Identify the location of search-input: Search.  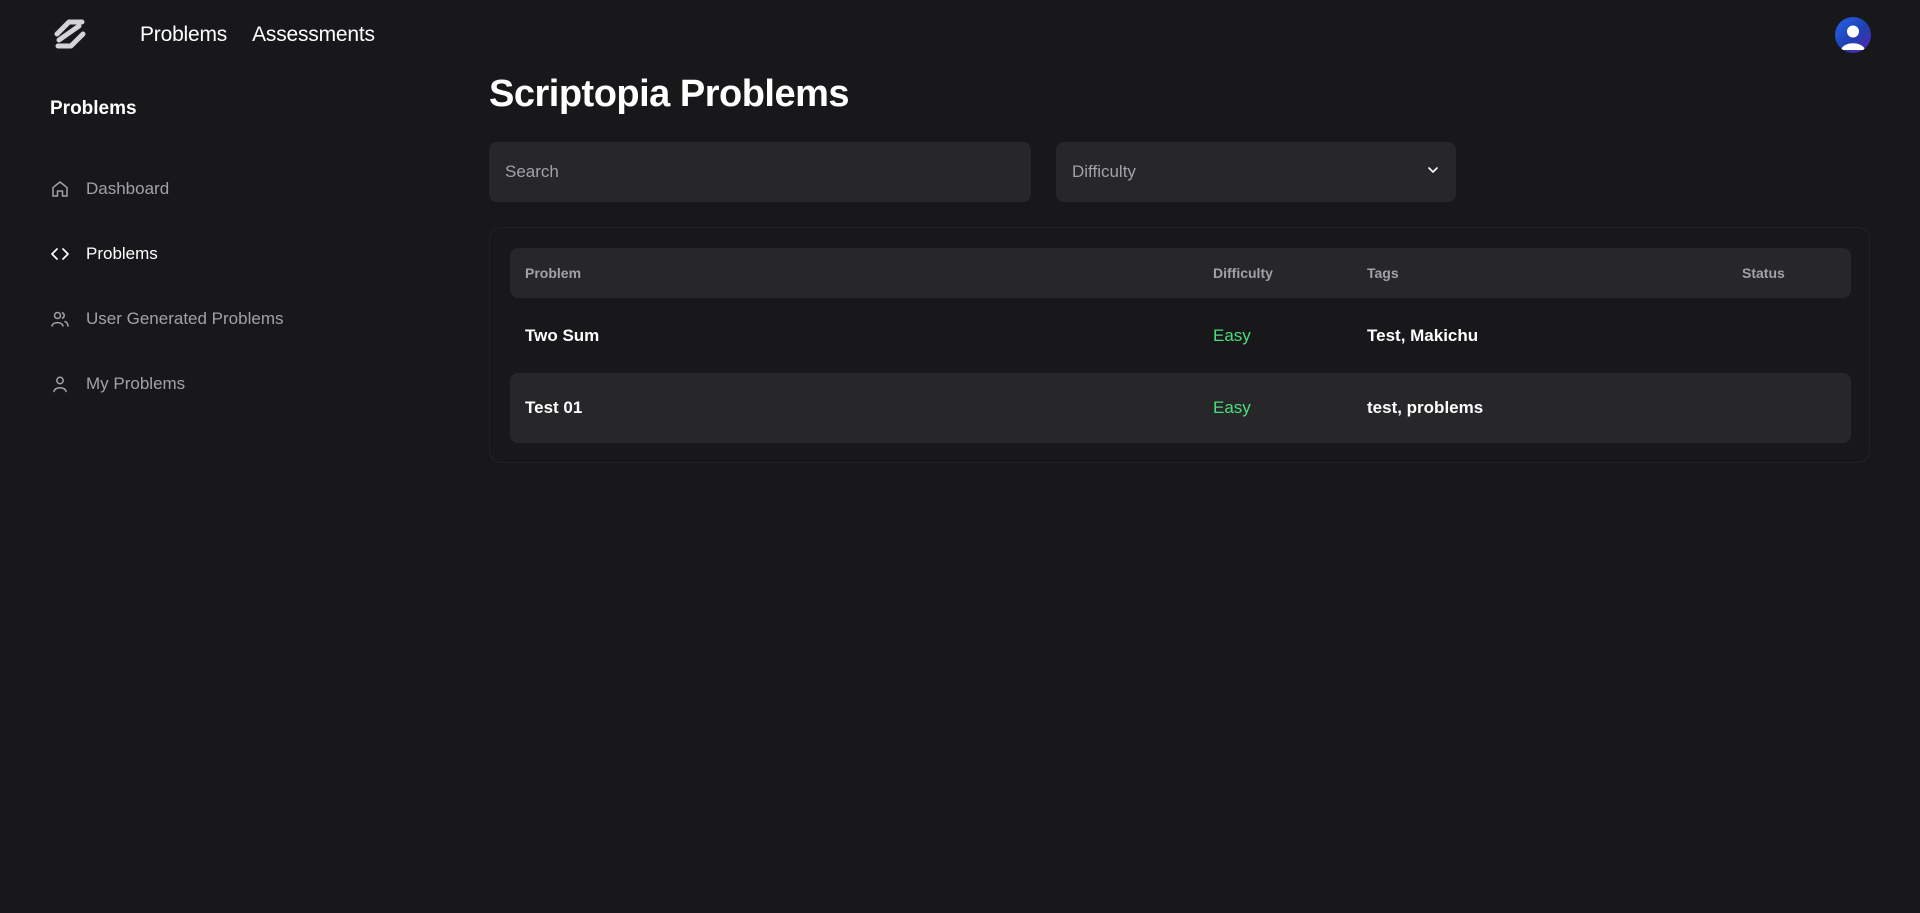
(760, 172).